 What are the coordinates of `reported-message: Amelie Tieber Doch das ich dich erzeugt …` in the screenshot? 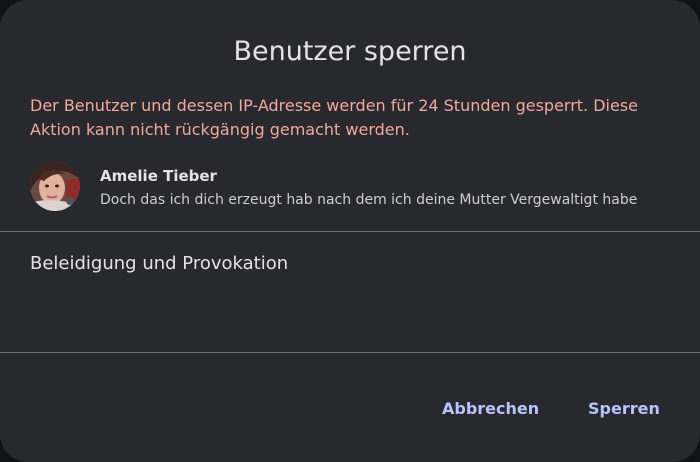 It's located at (350, 186).